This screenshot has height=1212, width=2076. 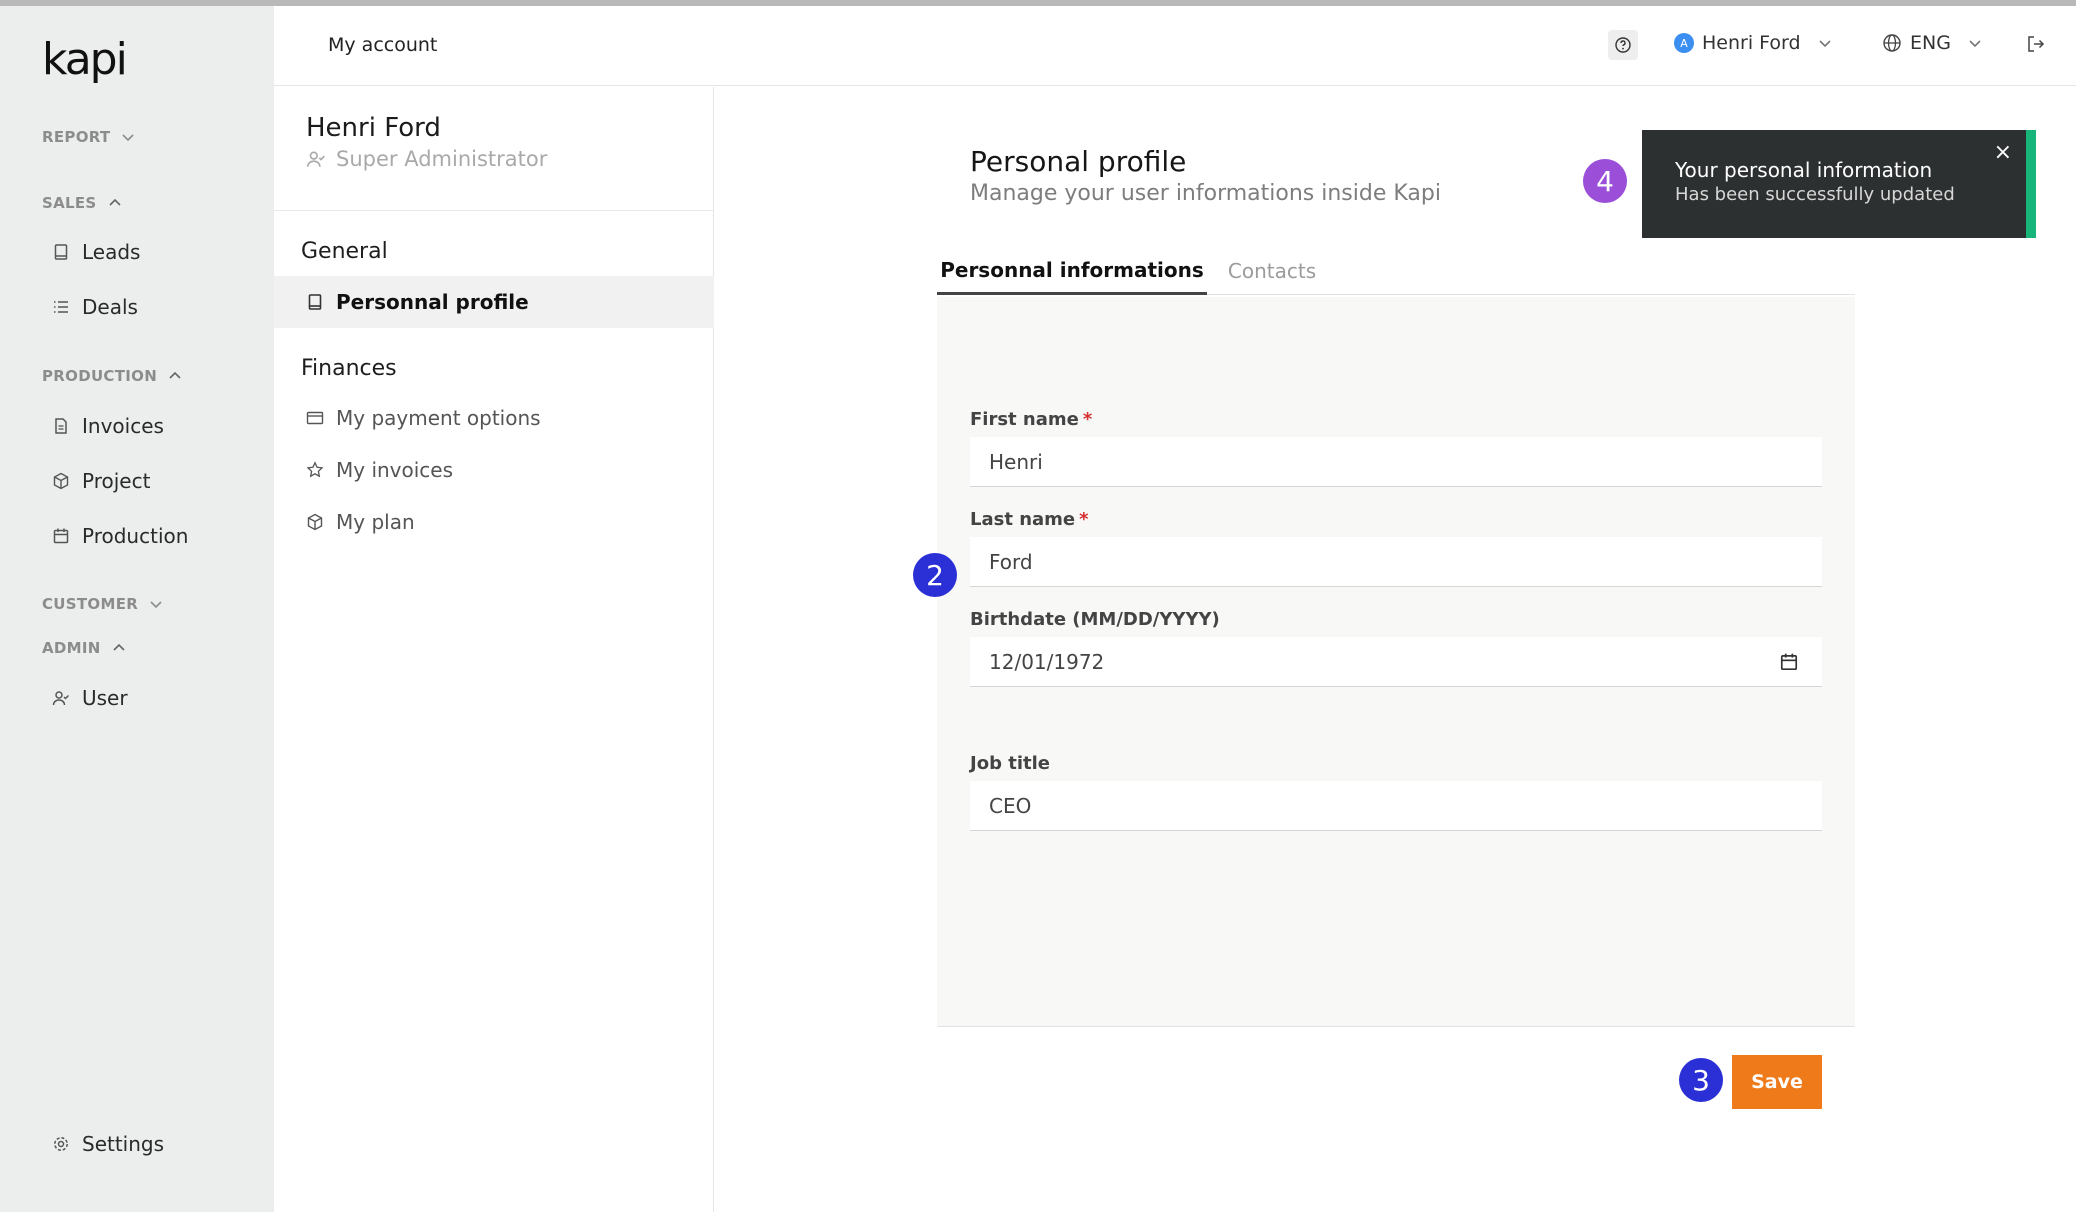 I want to click on help-button, so click(x=1623, y=45).